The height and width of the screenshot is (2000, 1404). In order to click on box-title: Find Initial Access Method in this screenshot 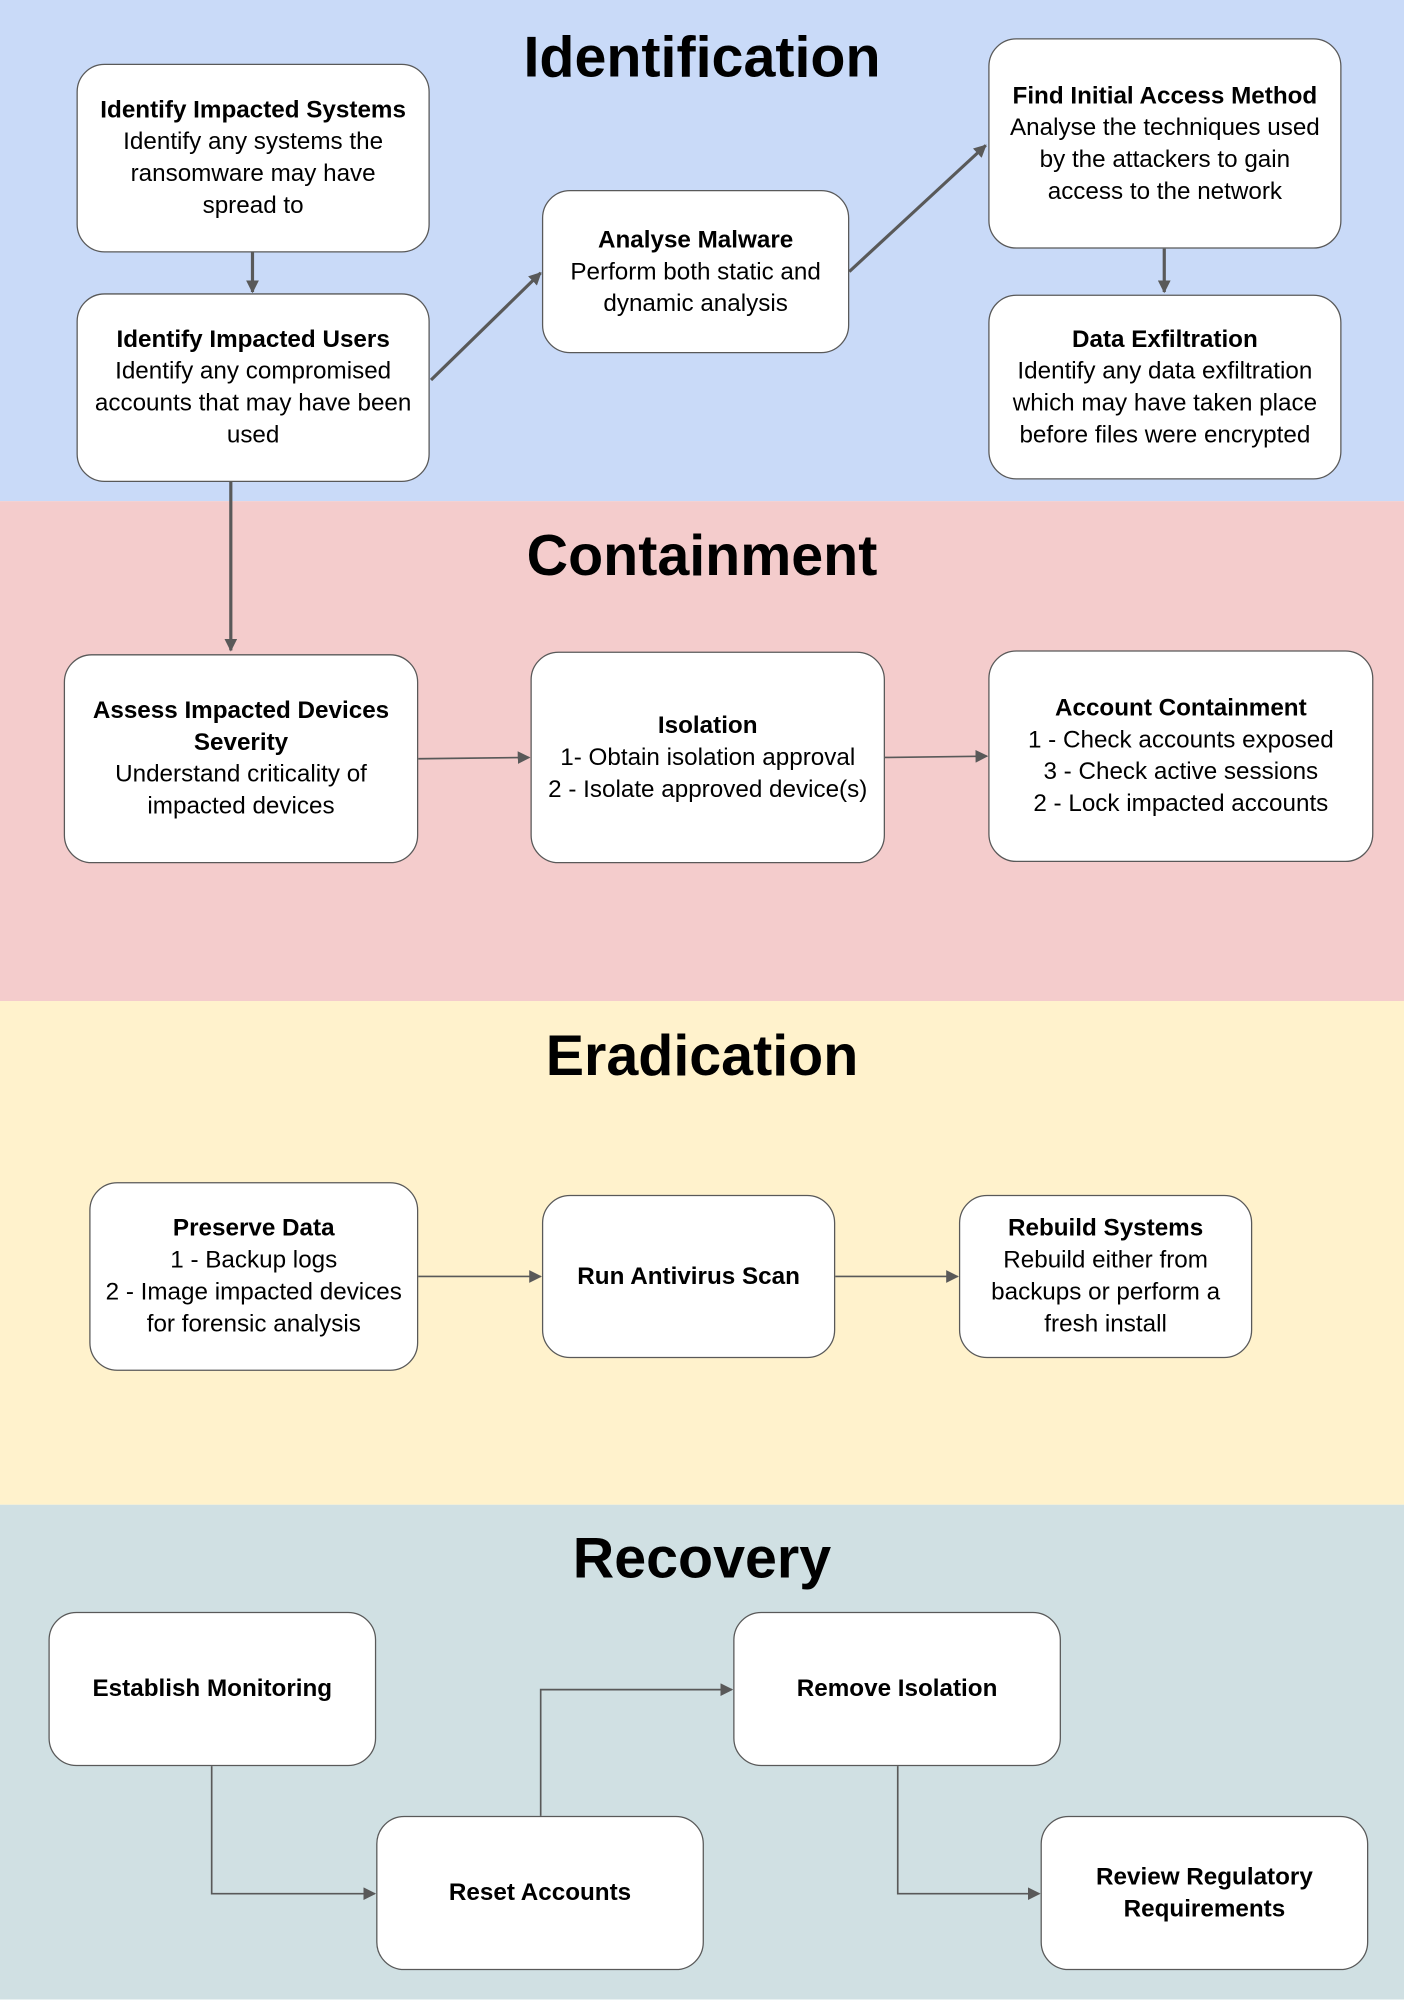, I will do `click(1165, 96)`.